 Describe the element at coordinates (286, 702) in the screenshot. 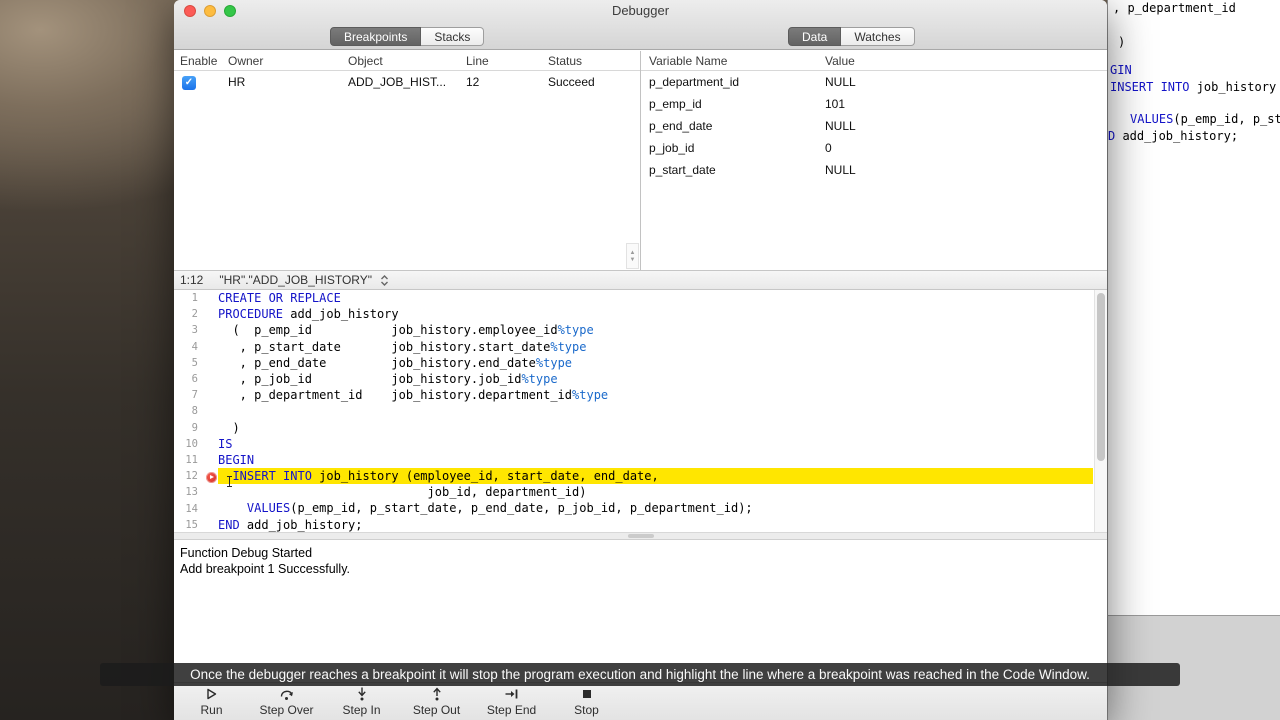

I see `step-over-button: Step Over` at that location.